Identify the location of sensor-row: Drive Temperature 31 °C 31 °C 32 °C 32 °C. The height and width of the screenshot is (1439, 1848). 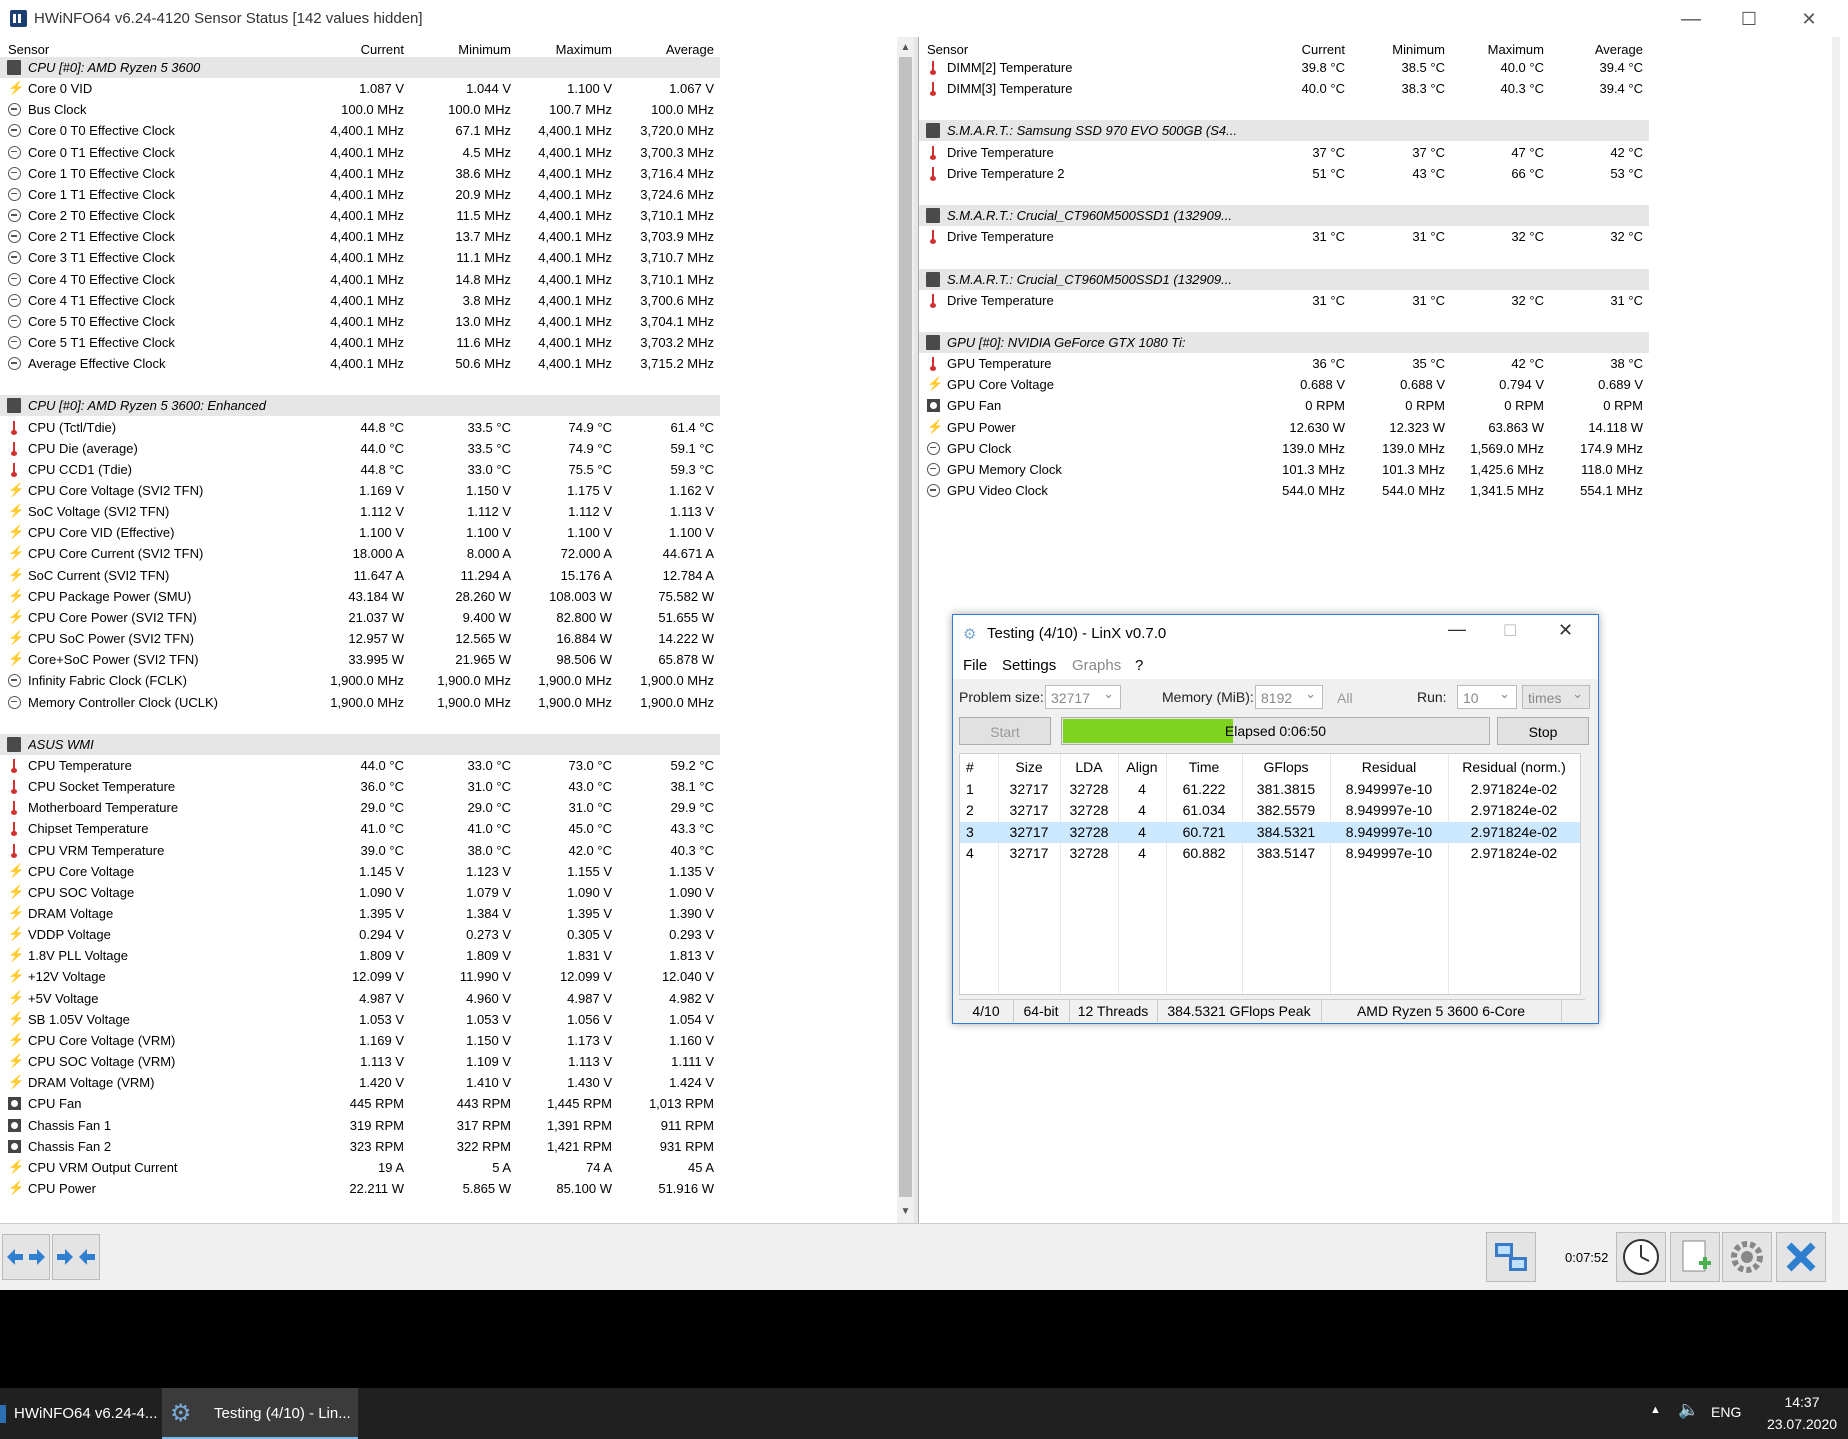
(1284, 236).